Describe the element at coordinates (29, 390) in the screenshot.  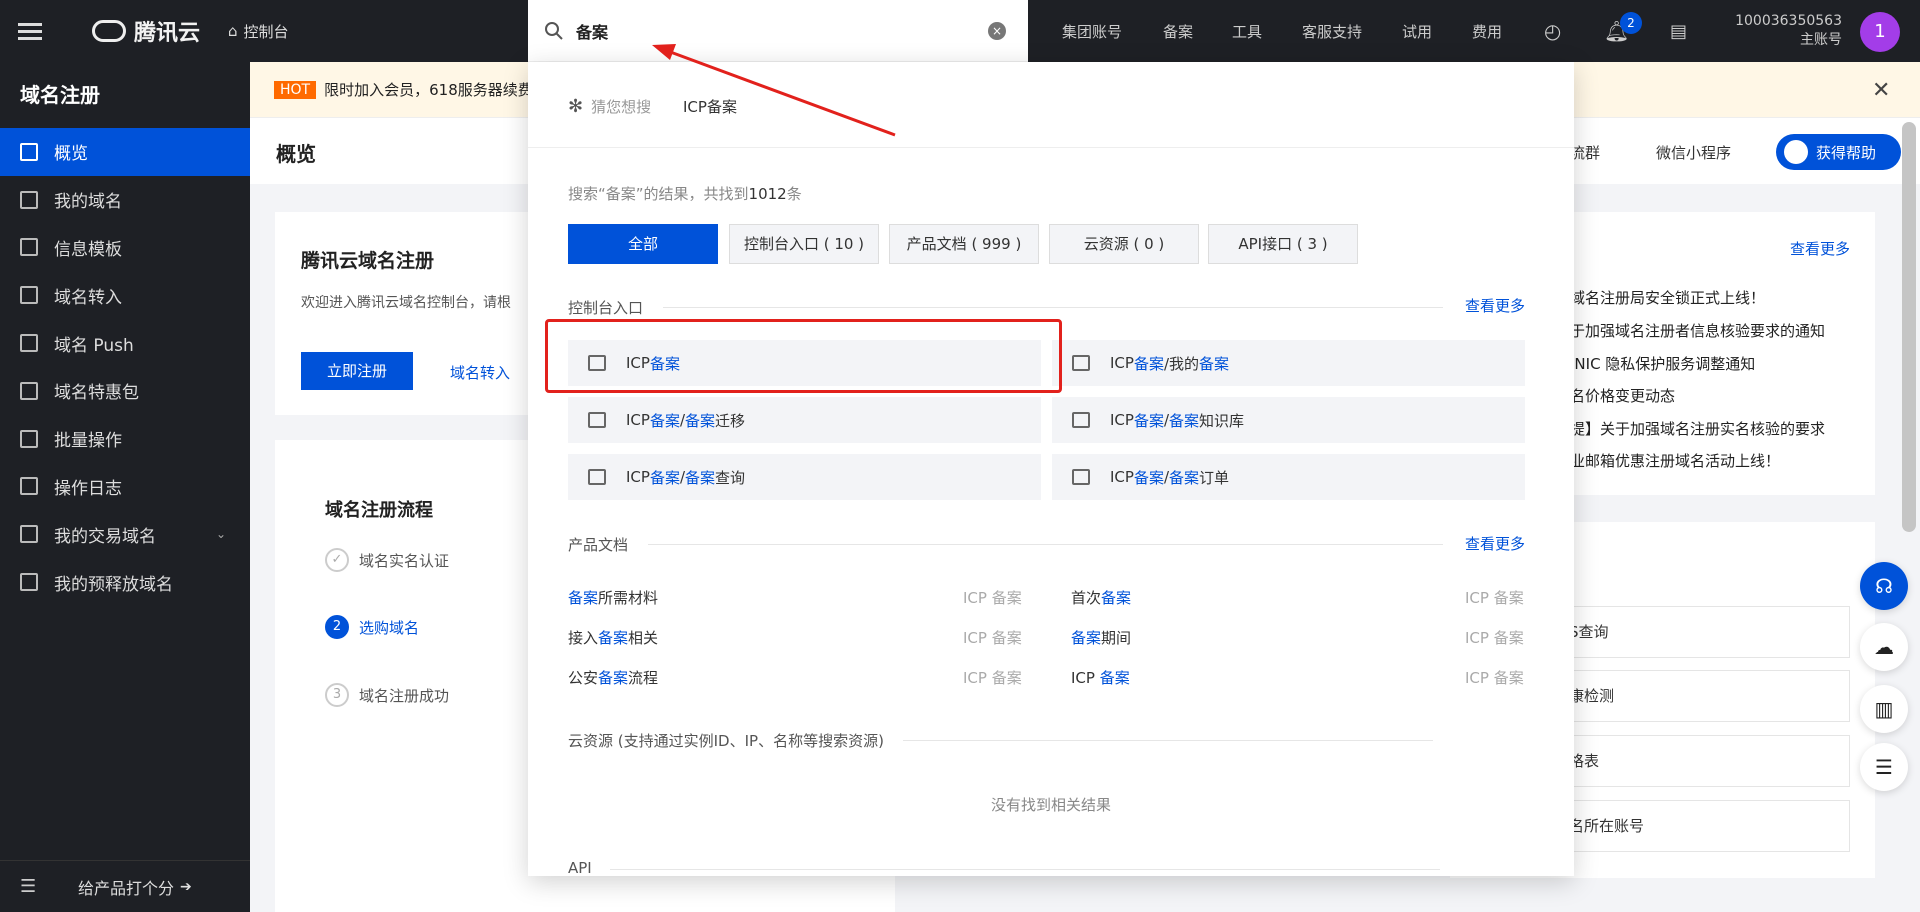
I see `package-icon` at that location.